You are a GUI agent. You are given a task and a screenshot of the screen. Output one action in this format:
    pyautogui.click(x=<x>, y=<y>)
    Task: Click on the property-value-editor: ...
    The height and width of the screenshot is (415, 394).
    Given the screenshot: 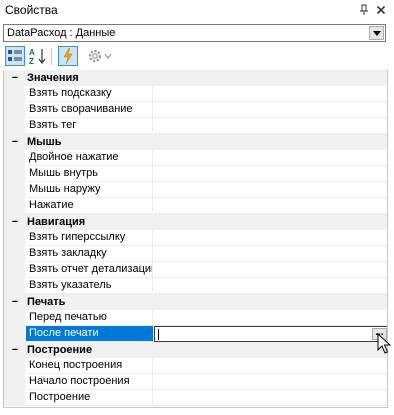 What is the action you would take?
    pyautogui.click(x=270, y=334)
    